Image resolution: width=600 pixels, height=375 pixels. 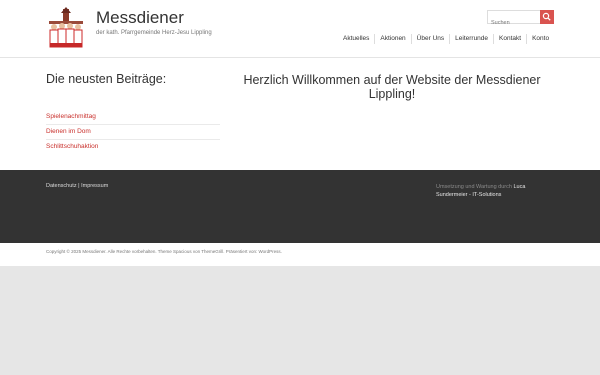 What do you see at coordinates (429, 39) in the screenshot?
I see `nav-item-ueber-uns: Über Uns` at bounding box center [429, 39].